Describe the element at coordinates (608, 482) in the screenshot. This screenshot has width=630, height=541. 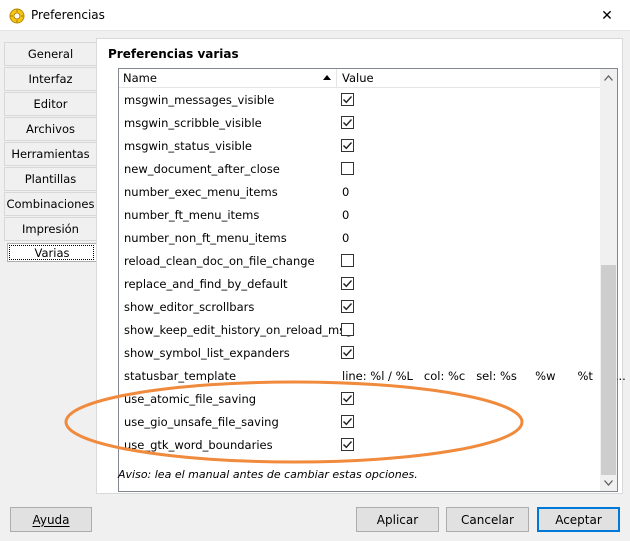
I see `scroll-down-icon` at that location.